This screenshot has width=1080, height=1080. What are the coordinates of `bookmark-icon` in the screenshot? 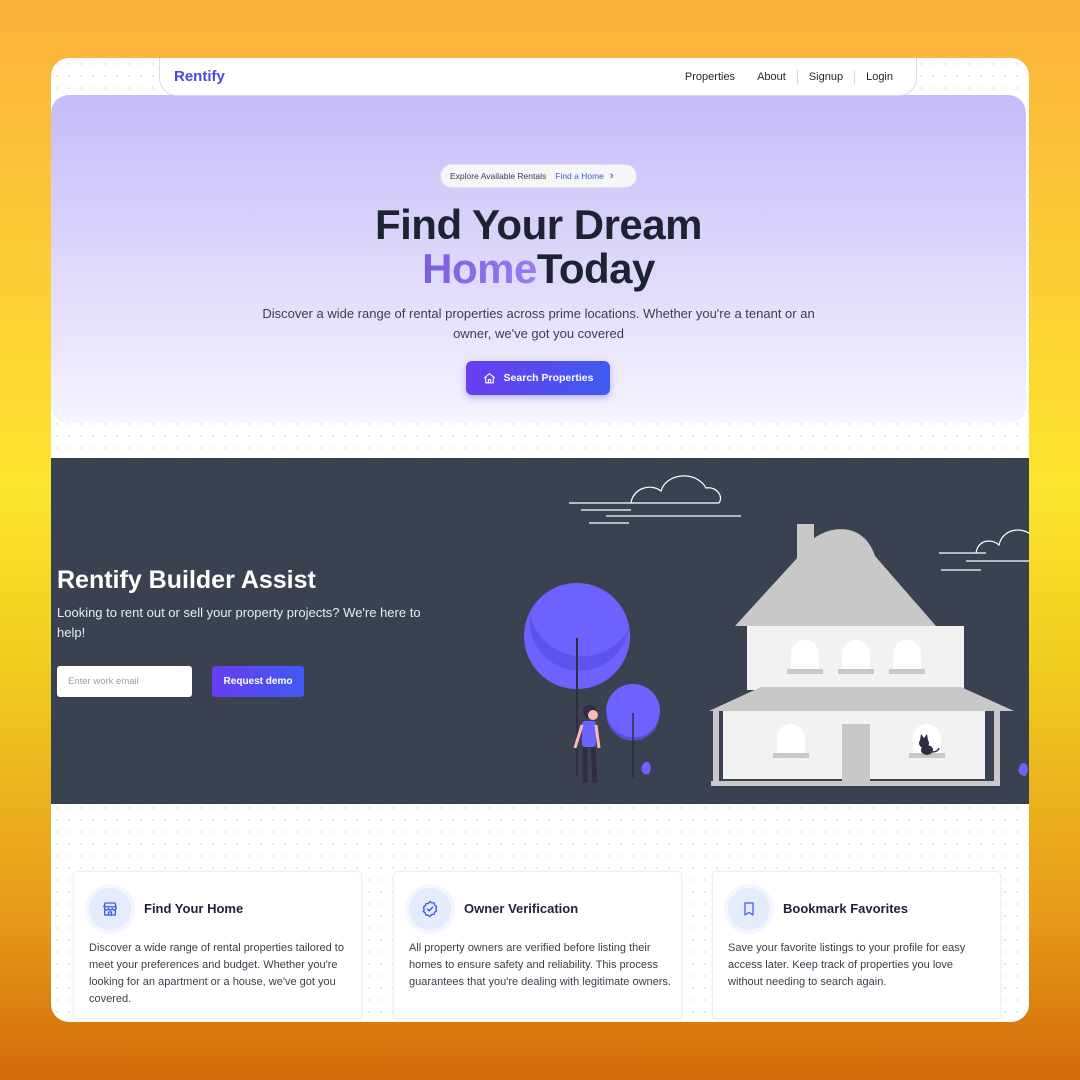 It's located at (749, 909).